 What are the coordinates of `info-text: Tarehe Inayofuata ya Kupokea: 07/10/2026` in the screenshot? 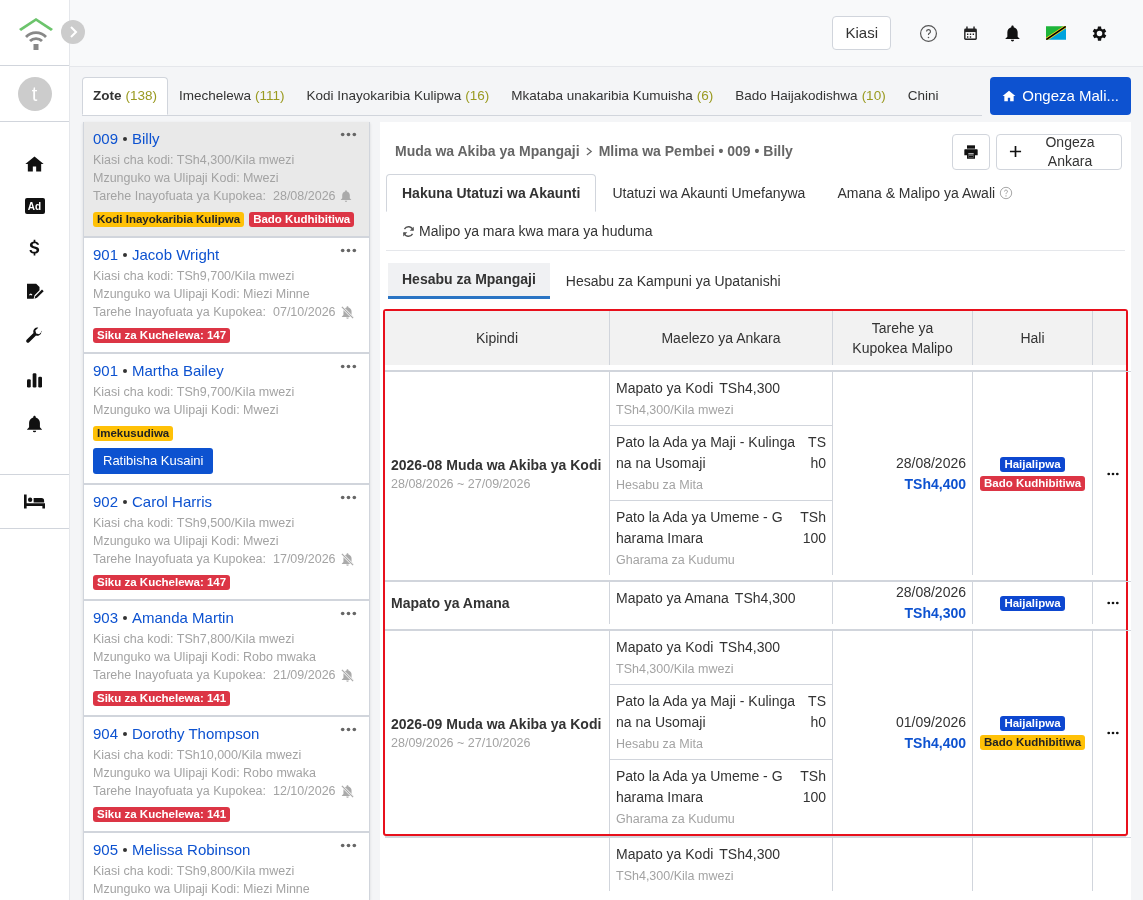 It's located at (214, 312).